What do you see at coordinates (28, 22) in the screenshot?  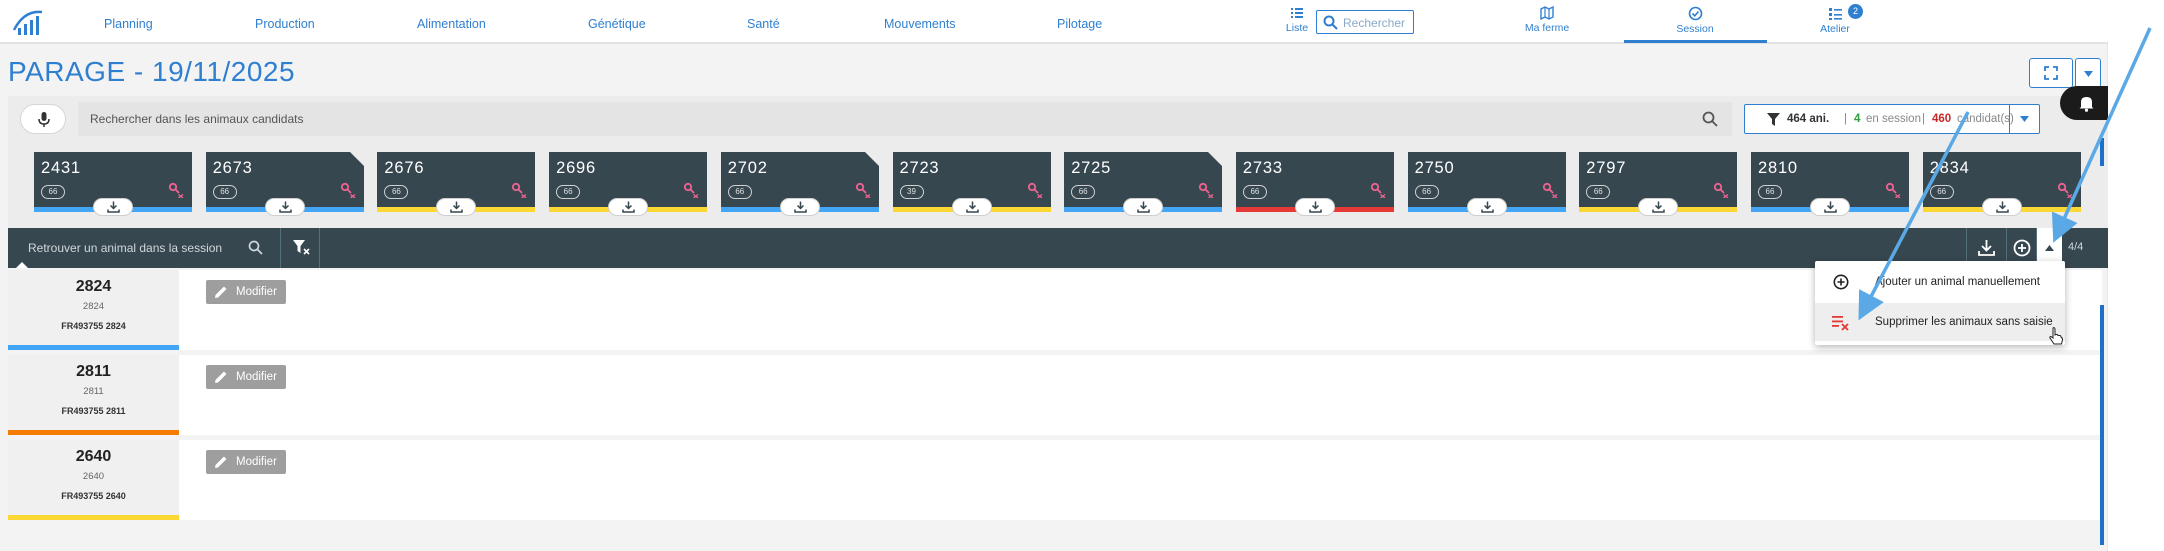 I see `logo-icon` at bounding box center [28, 22].